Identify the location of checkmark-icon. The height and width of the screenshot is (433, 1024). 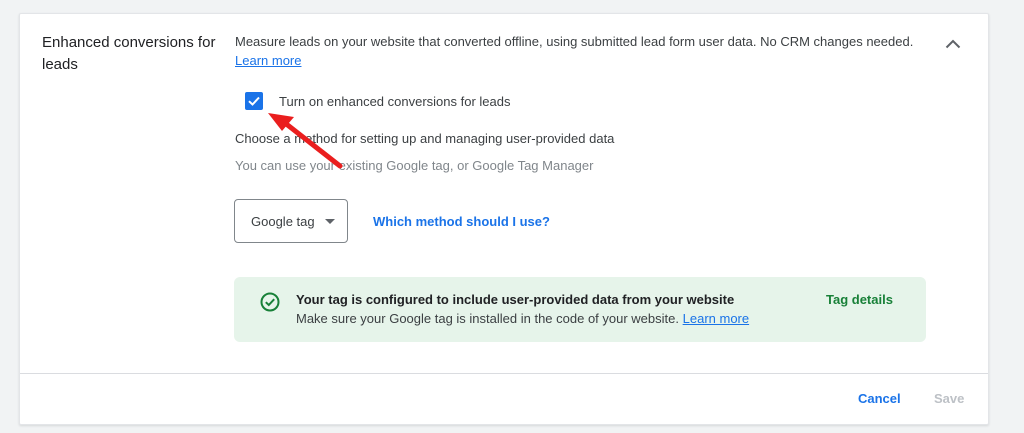
(254, 101).